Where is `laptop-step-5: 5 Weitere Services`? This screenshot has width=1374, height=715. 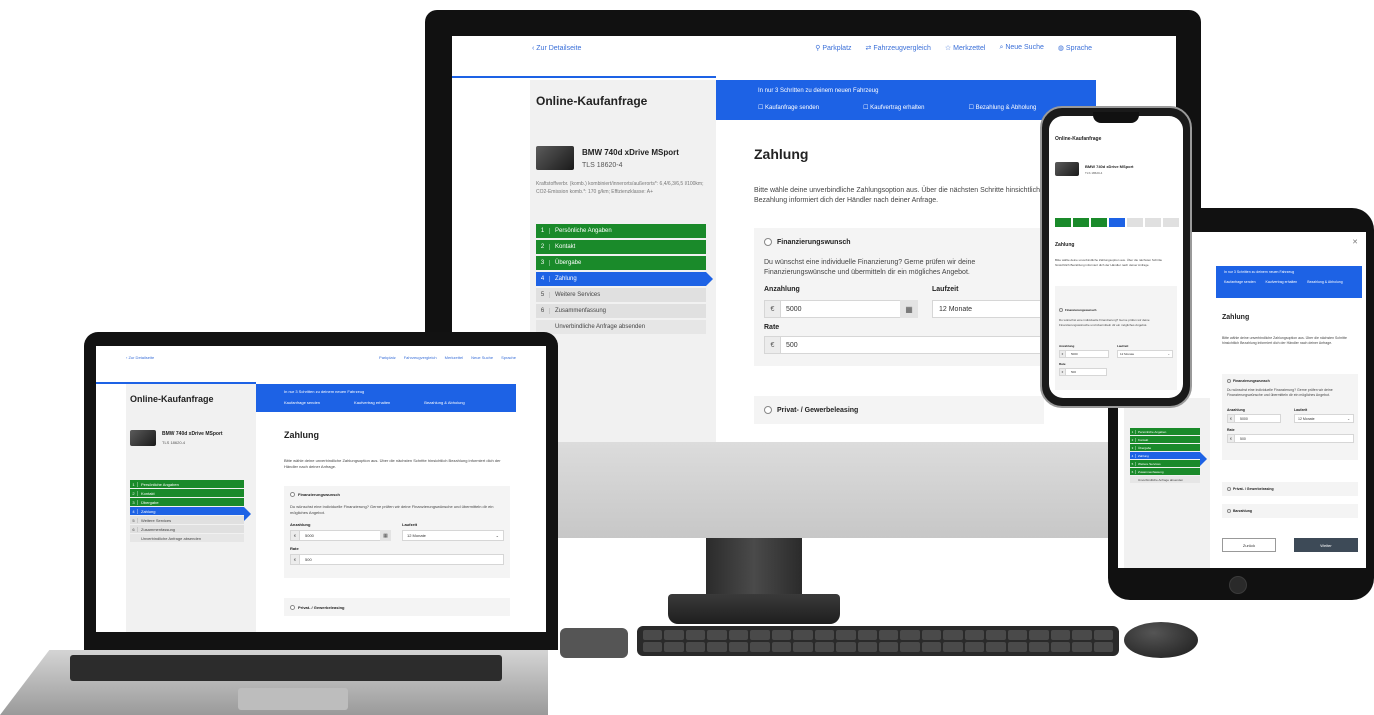 laptop-step-5: 5 Weitere Services is located at coordinates (187, 520).